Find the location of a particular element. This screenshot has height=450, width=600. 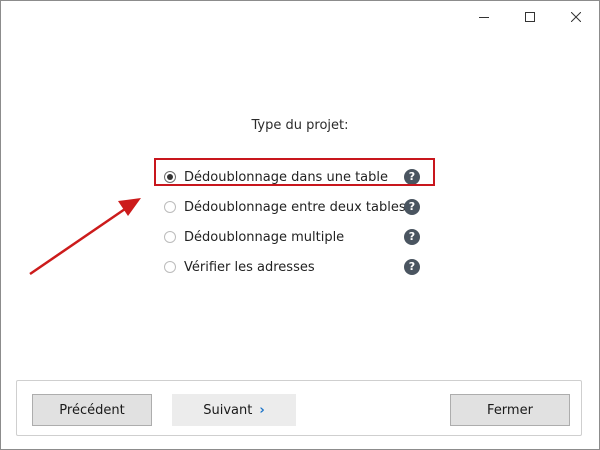

next-button: Suivant › is located at coordinates (234, 410).